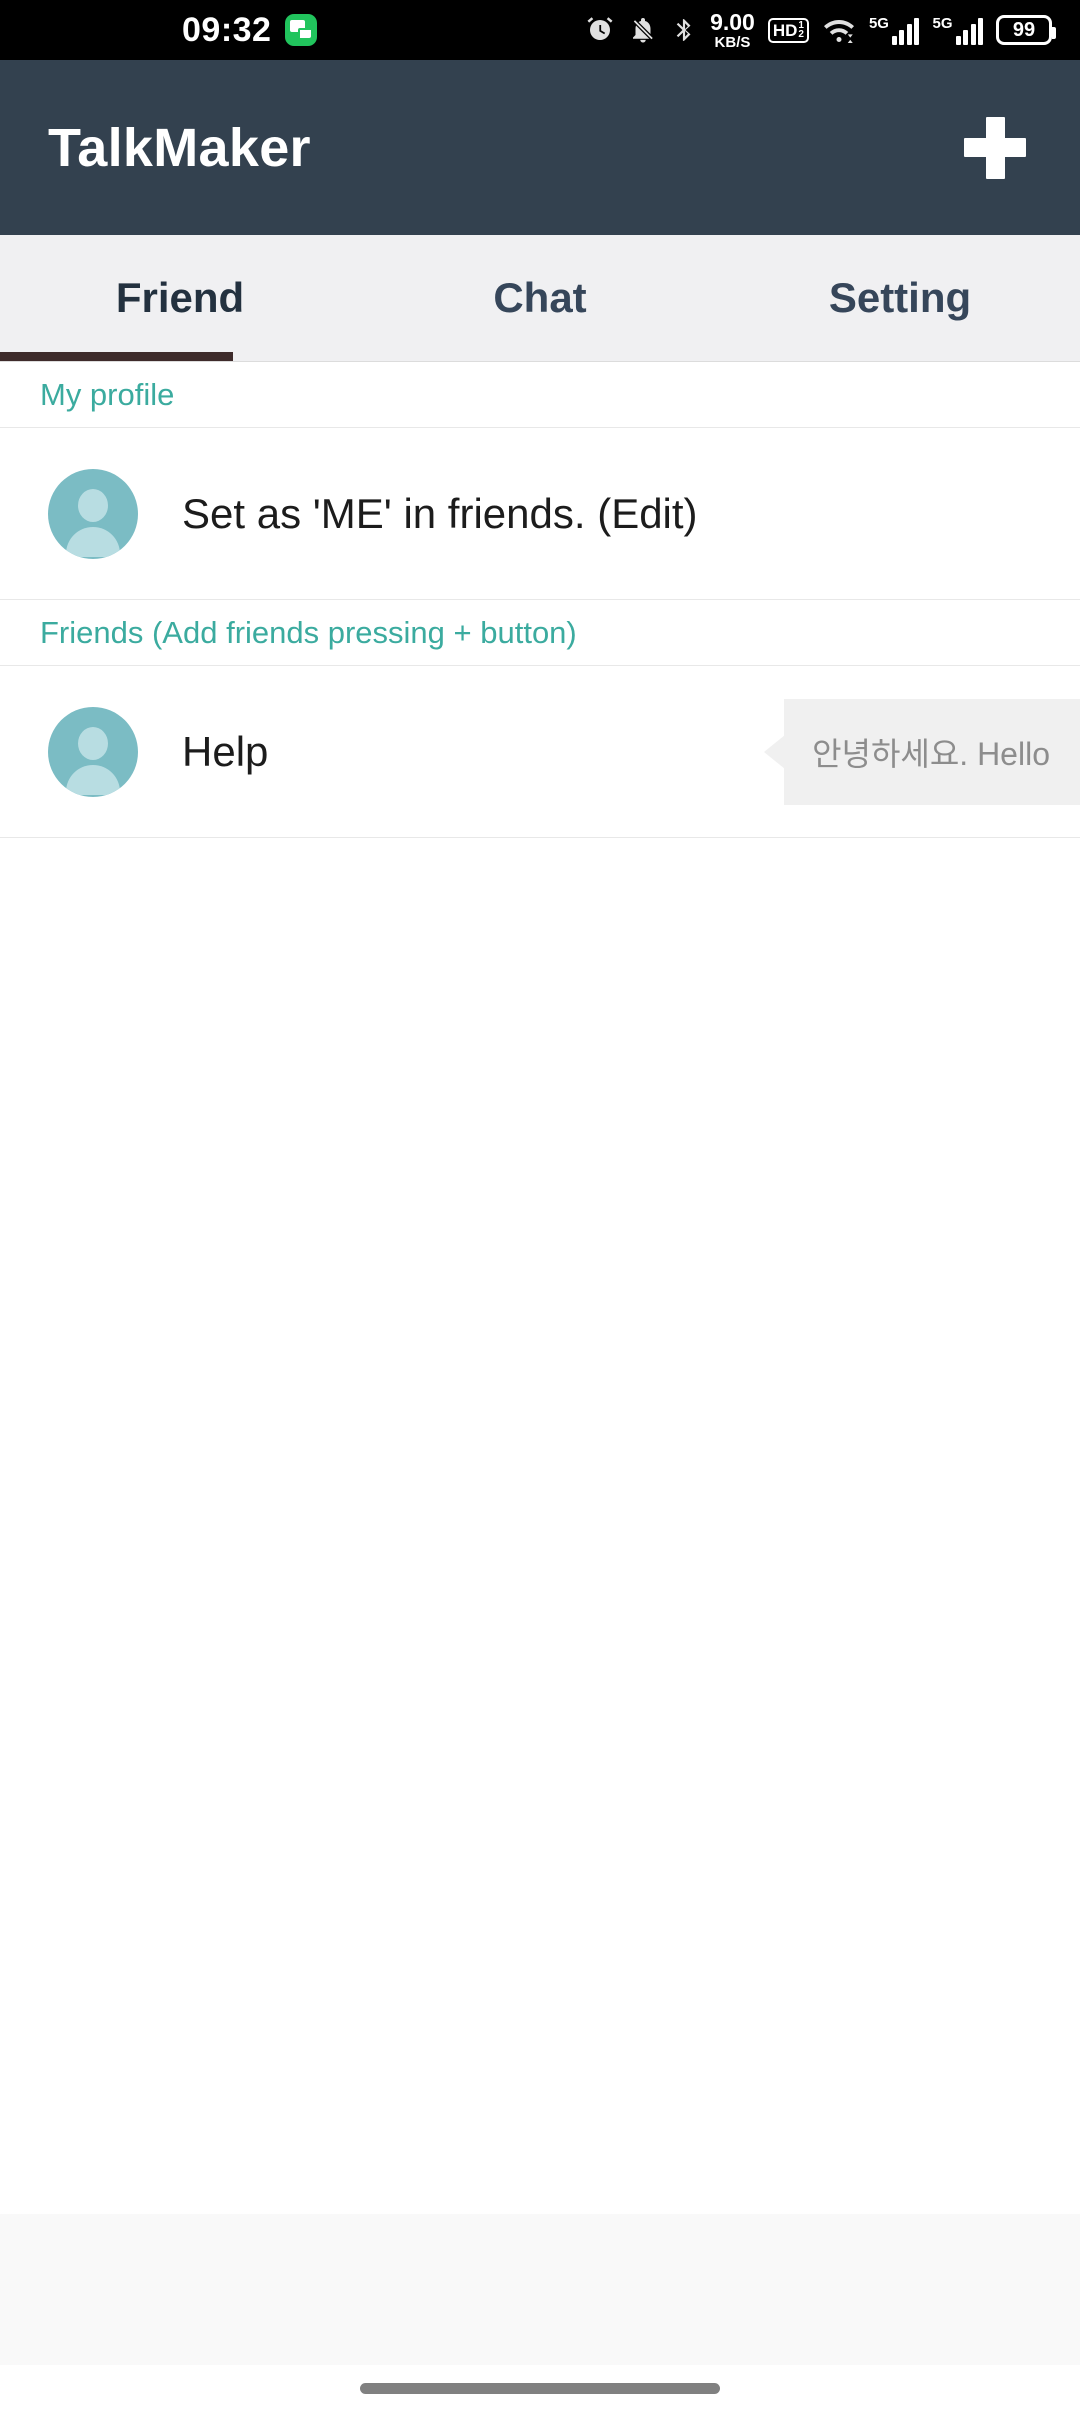  I want to click on tab-chat: Chat, so click(540, 298).